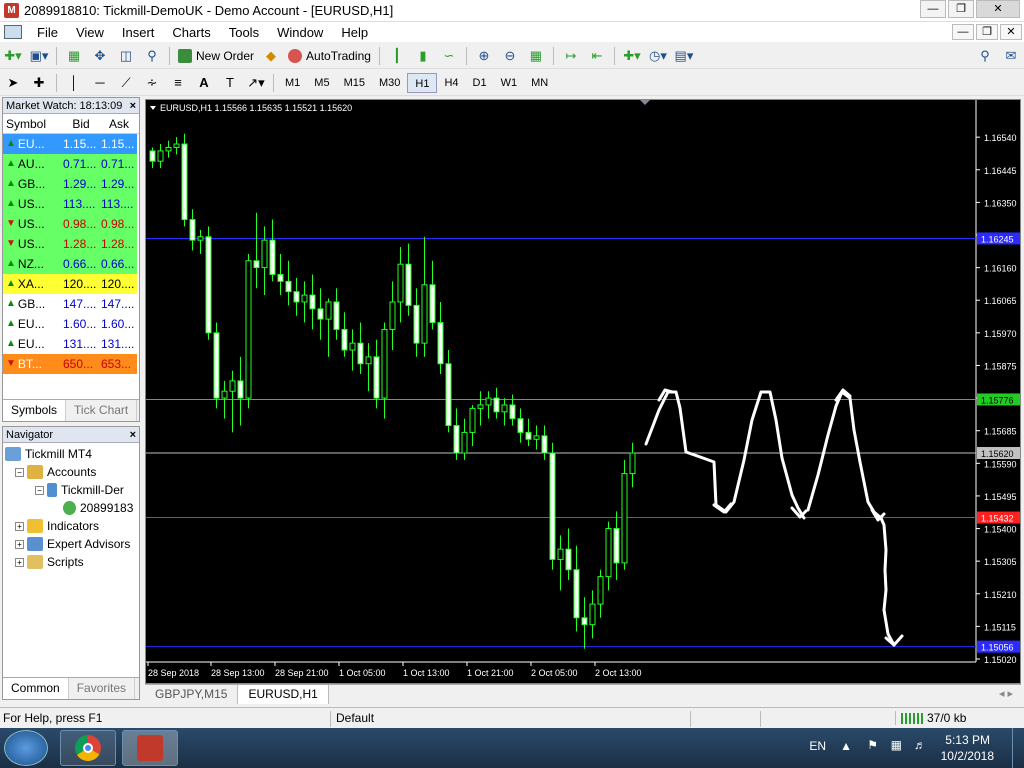 This screenshot has height=768, width=1024. What do you see at coordinates (539, 83) in the screenshot?
I see `timeframe-mn: MN` at bounding box center [539, 83].